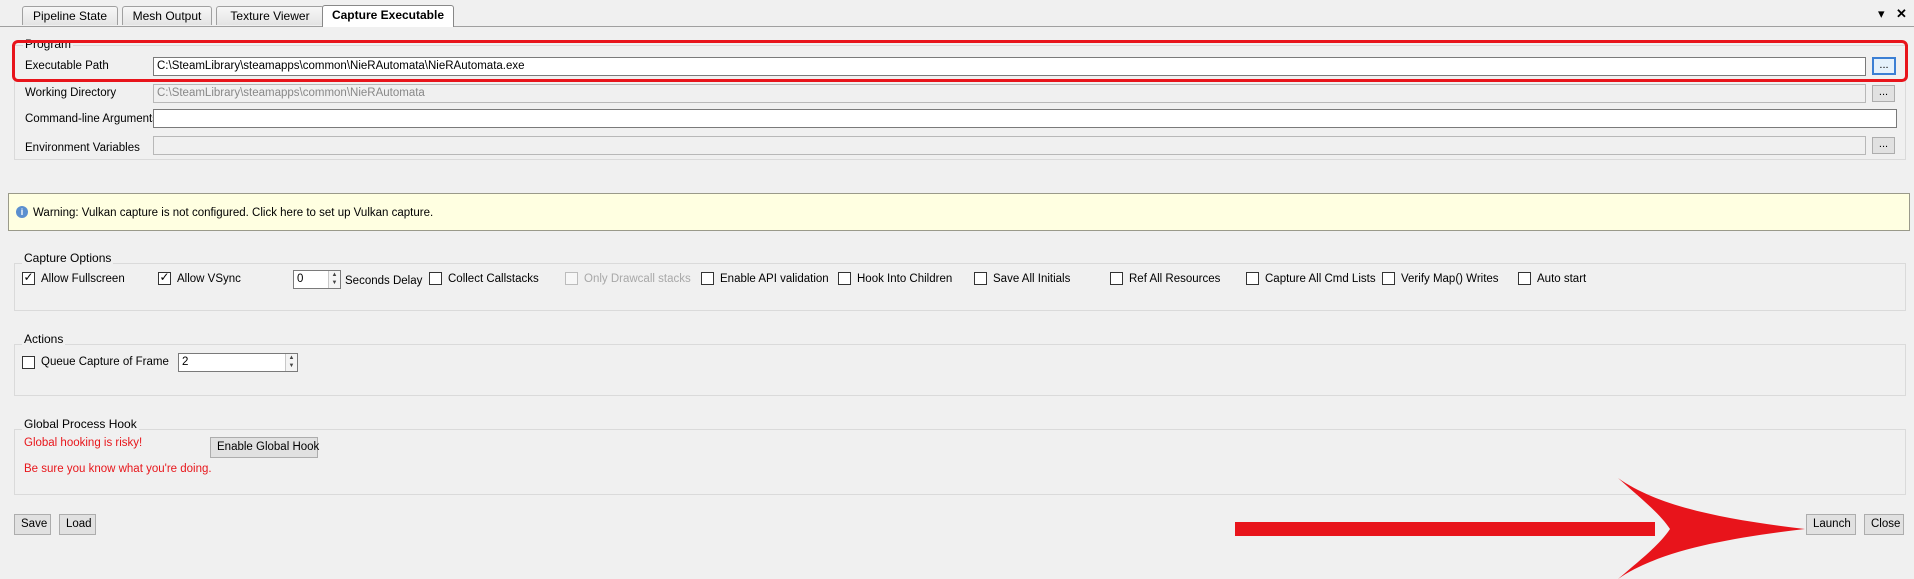 This screenshot has height=579, width=1914. Describe the element at coordinates (28, 362) in the screenshot. I see `queue-capture-checkbox` at that location.